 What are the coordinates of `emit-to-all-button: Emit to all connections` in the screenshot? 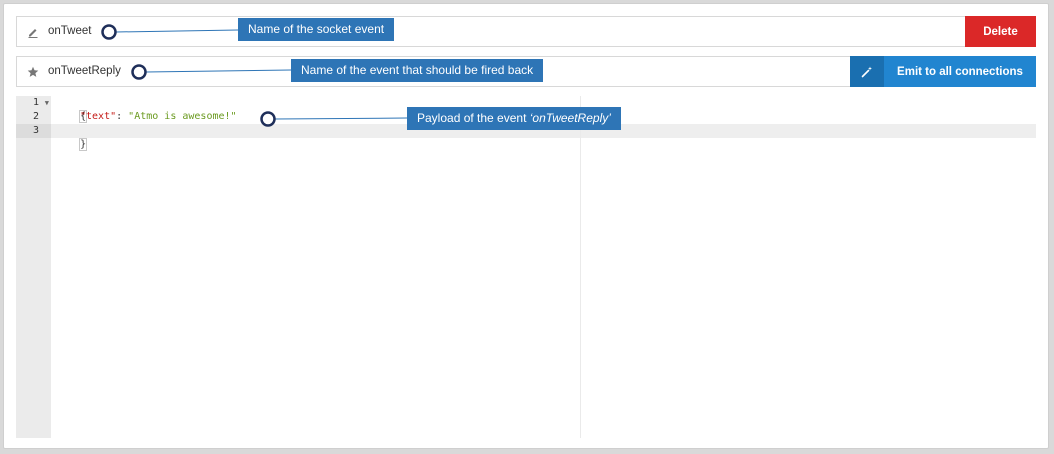 It's located at (943, 71).